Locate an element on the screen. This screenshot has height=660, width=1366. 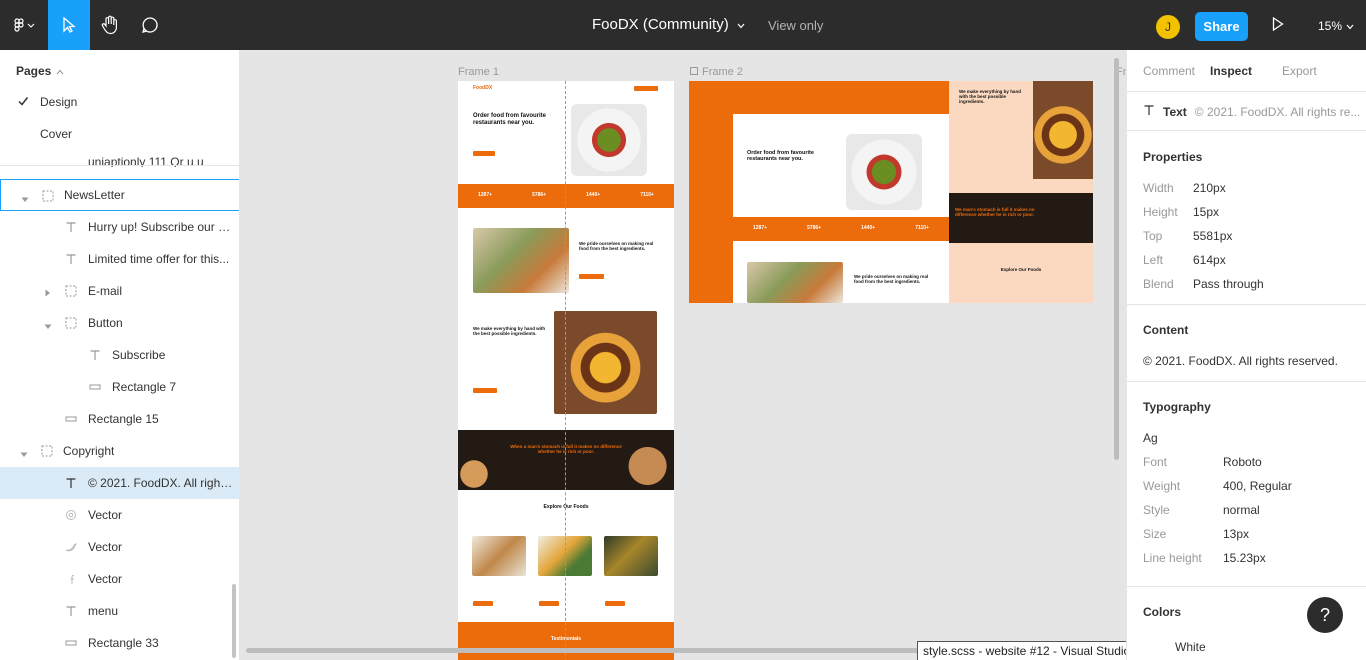
salad-bowl-image is located at coordinates (609, 140).